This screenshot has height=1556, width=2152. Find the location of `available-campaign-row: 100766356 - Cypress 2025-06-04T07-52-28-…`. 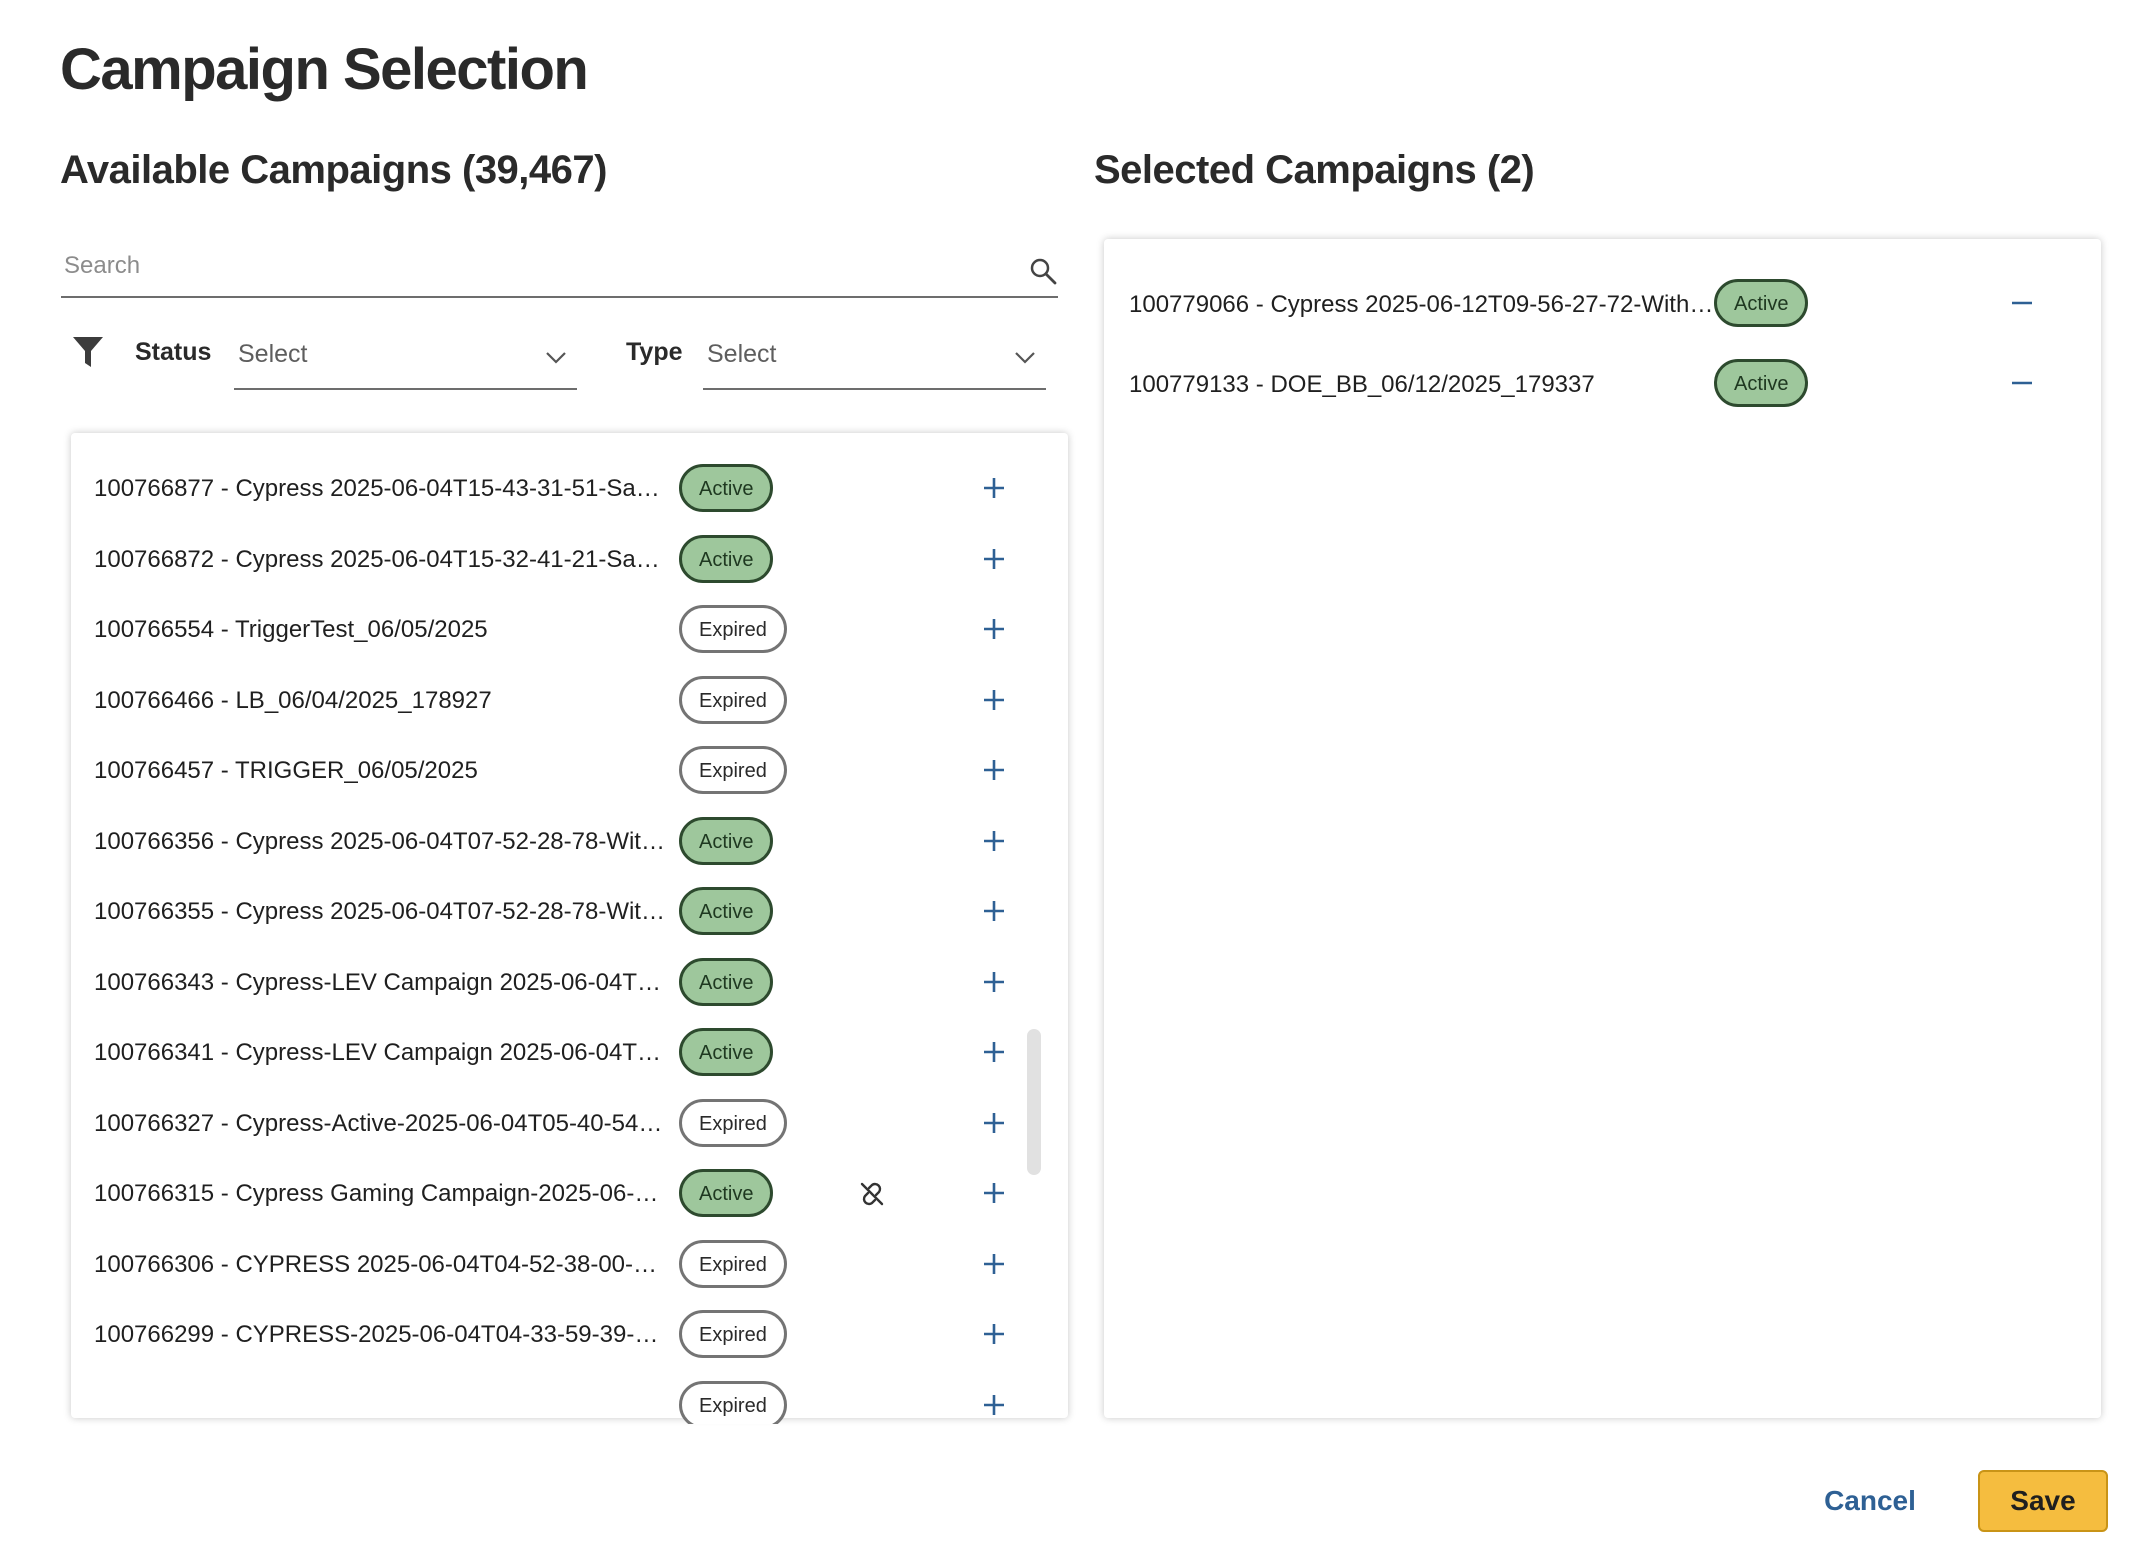

available-campaign-row: 100766356 - Cypress 2025-06-04T07-52-28-… is located at coordinates (569, 842).